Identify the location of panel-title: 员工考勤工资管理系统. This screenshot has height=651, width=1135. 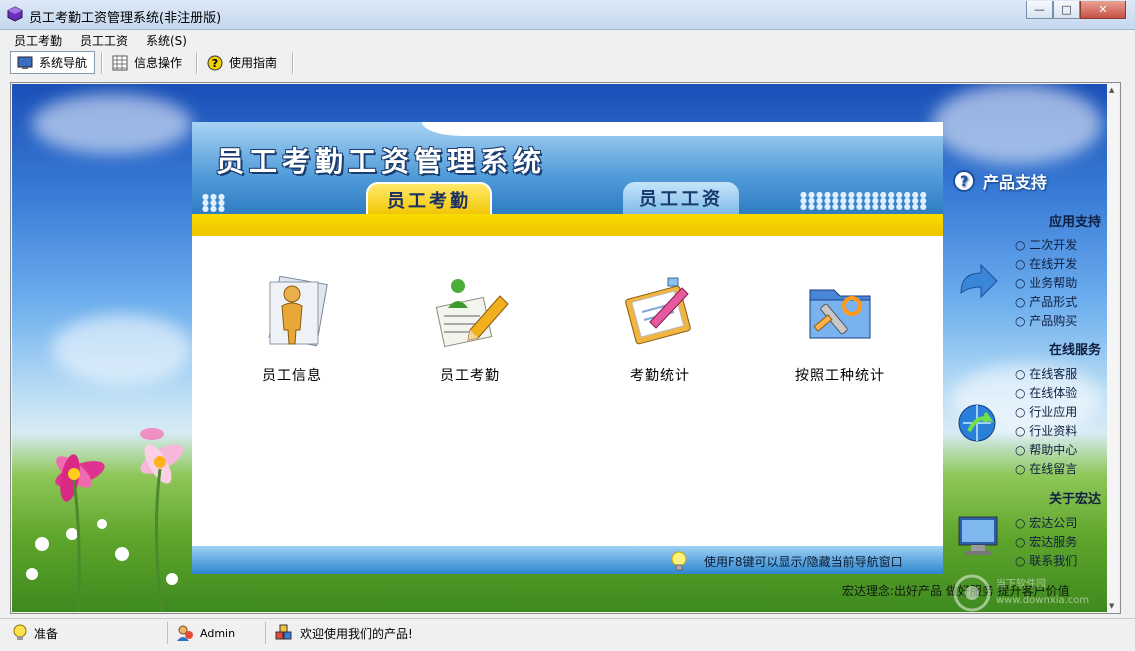
(381, 161).